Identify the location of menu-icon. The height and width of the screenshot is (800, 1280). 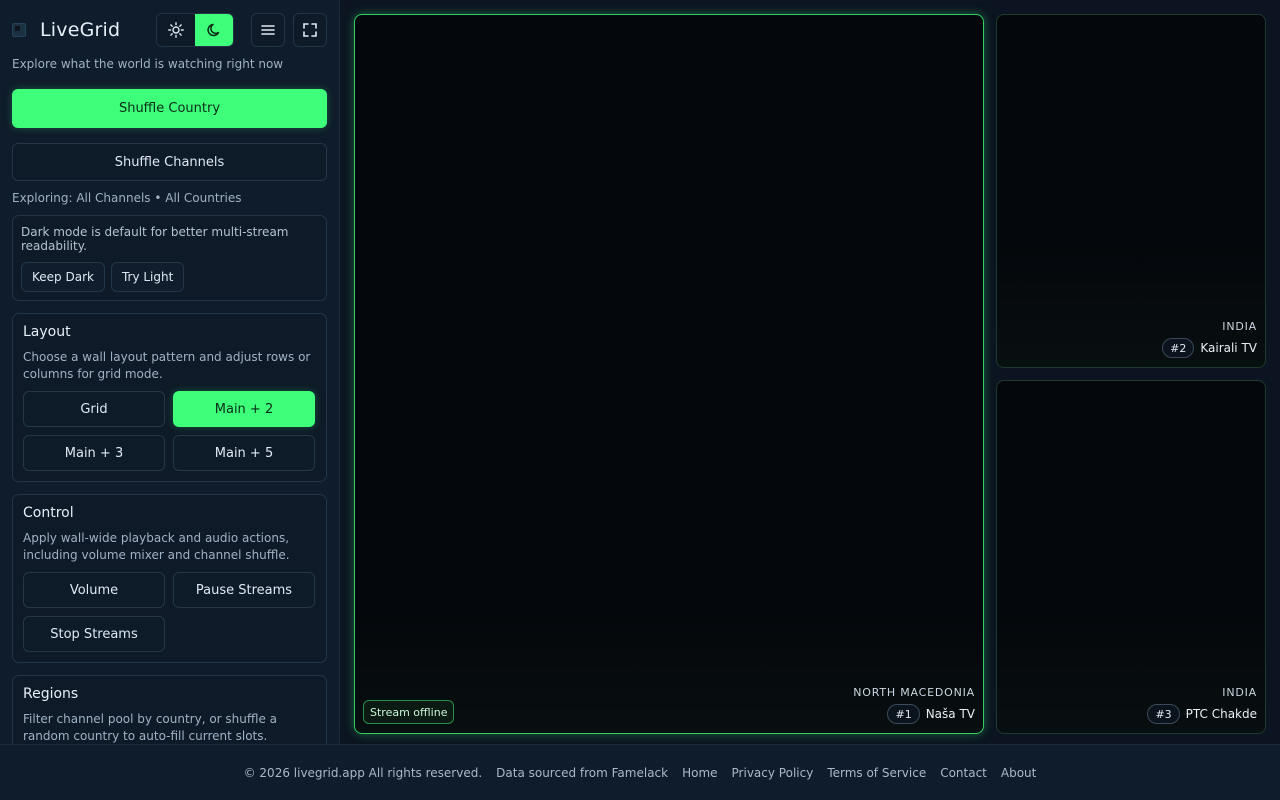
(268, 30).